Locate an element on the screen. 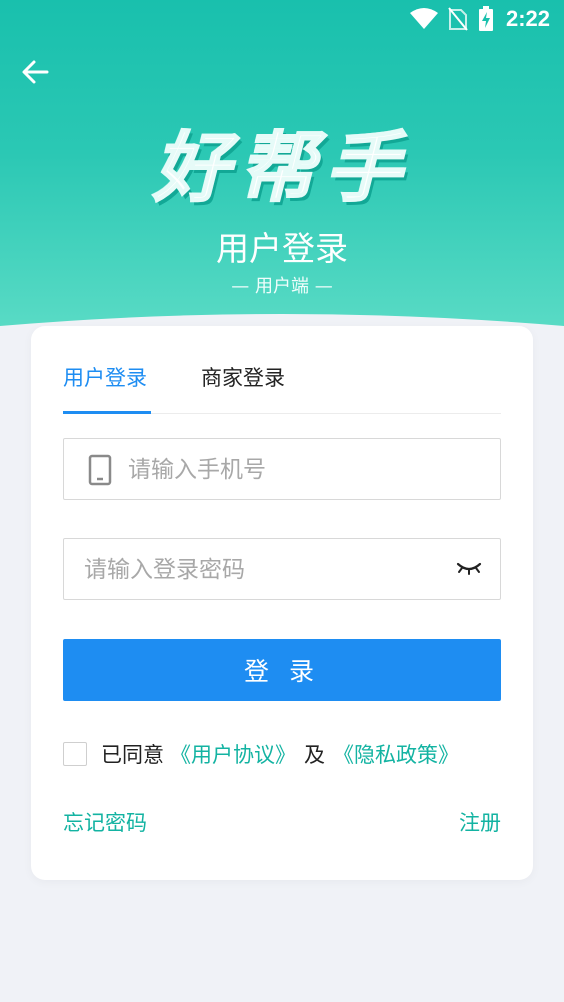  status-time: 2:22 is located at coordinates (527, 18).